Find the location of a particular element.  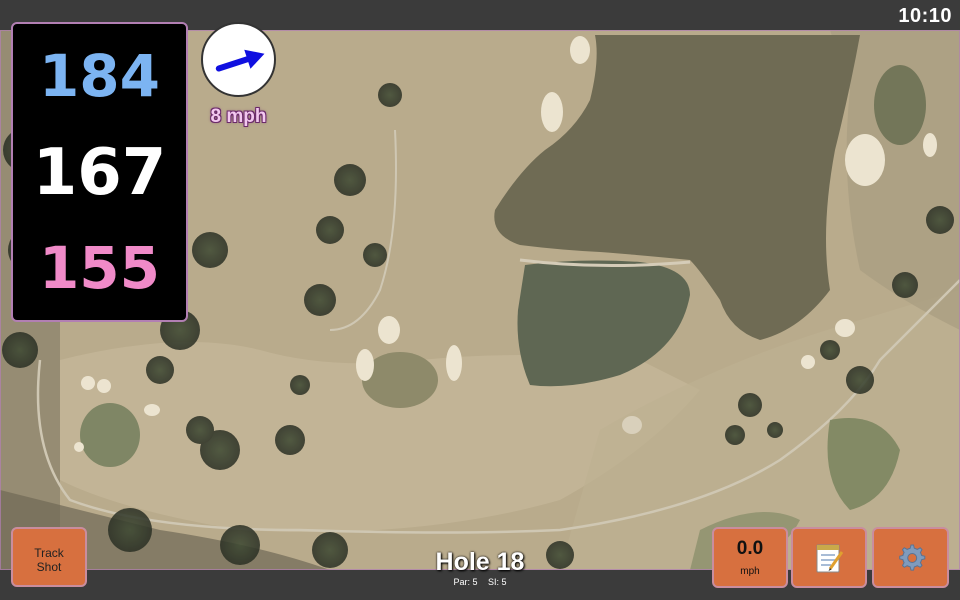

track-shot-label-line2: Shot is located at coordinates (49, 567).